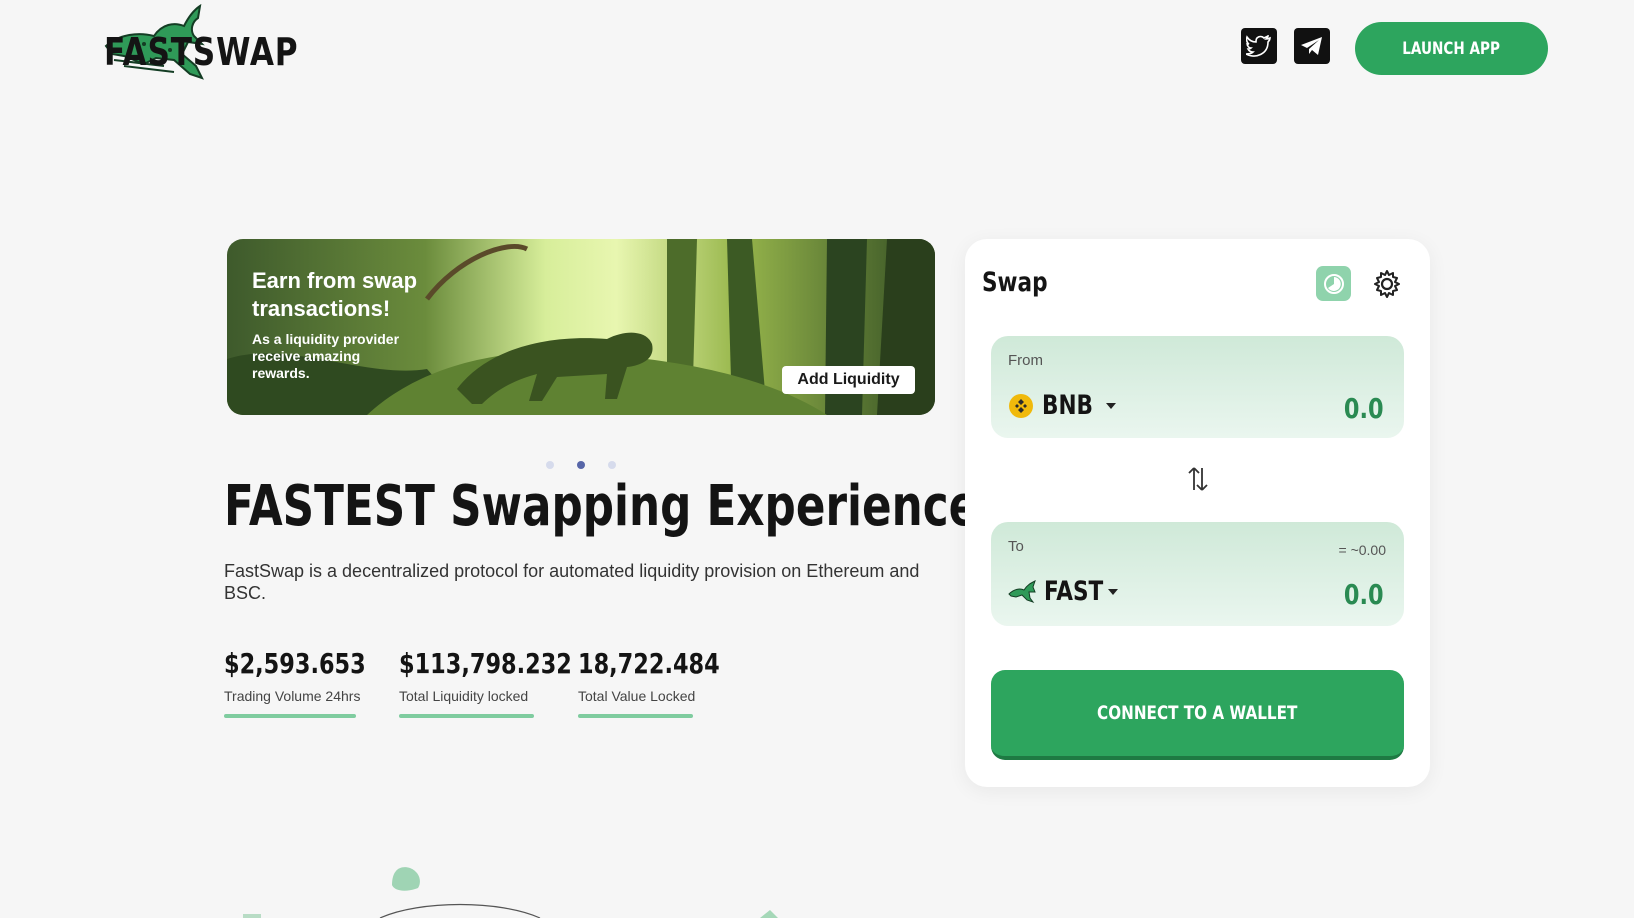 The height and width of the screenshot is (918, 1634). What do you see at coordinates (637, 696) in the screenshot?
I see `stat-label: Total Value Locked` at bounding box center [637, 696].